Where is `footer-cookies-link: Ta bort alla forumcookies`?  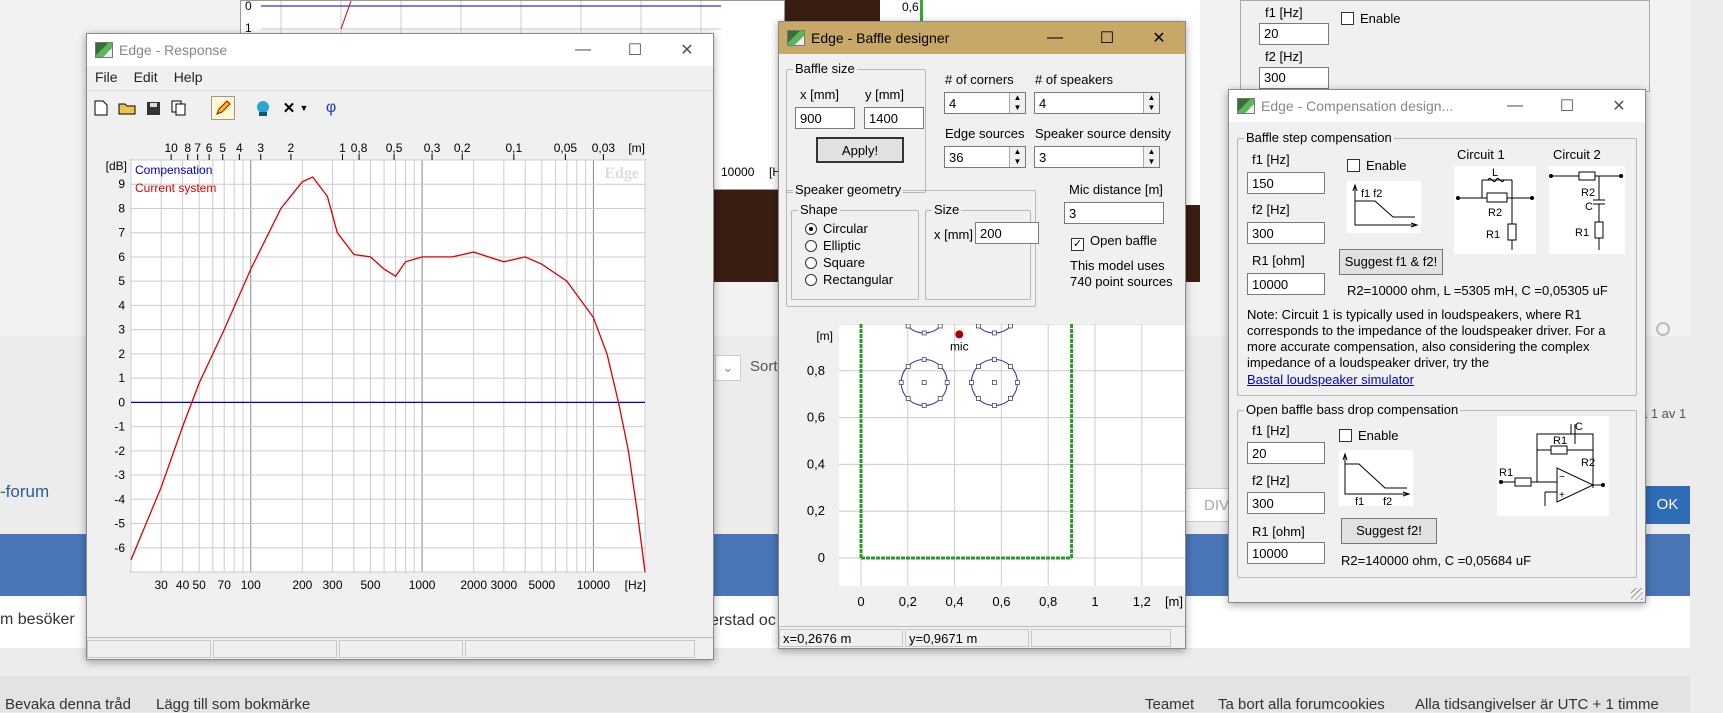 footer-cookies-link: Ta bort alla forumcookies is located at coordinates (1301, 704).